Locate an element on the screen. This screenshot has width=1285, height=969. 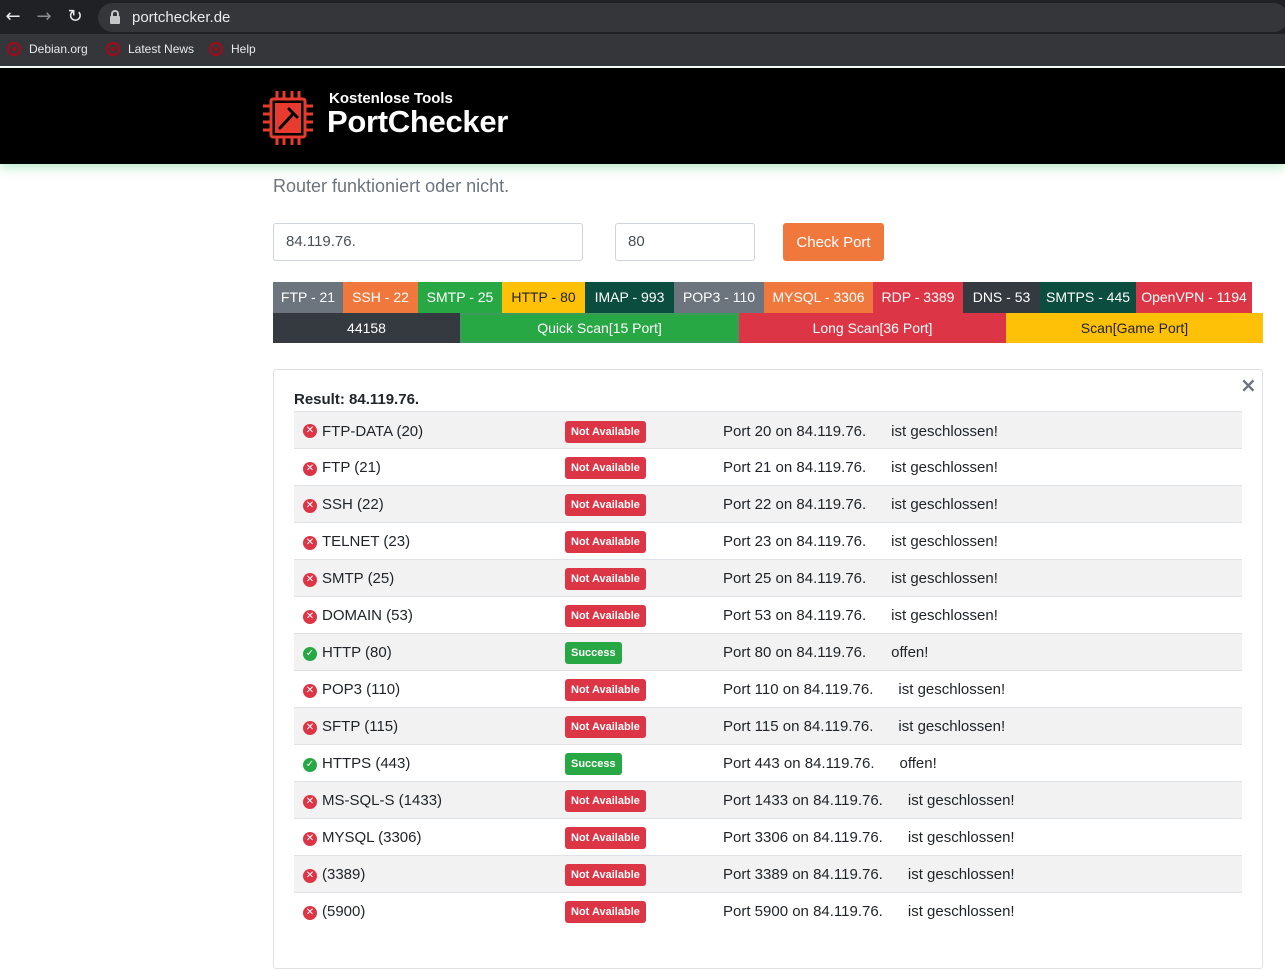
result-message: Port 1433 on 84.119.76. ist geschlossen! is located at coordinates (869, 800).